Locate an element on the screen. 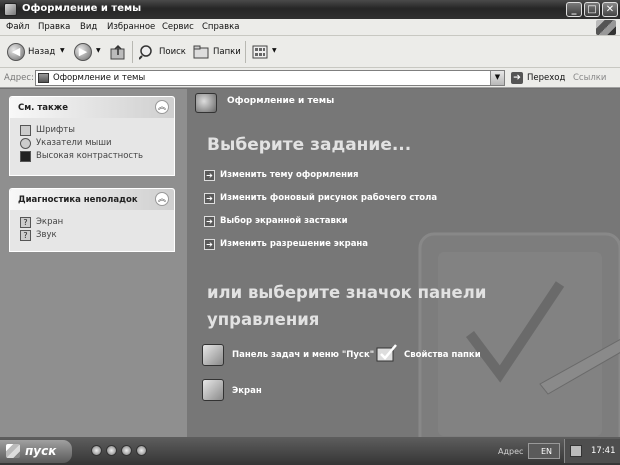 Image resolution: width=620 pixels, height=465 pixels. pick-icon-heading-line1: или выберите значок панели is located at coordinates (347, 292).